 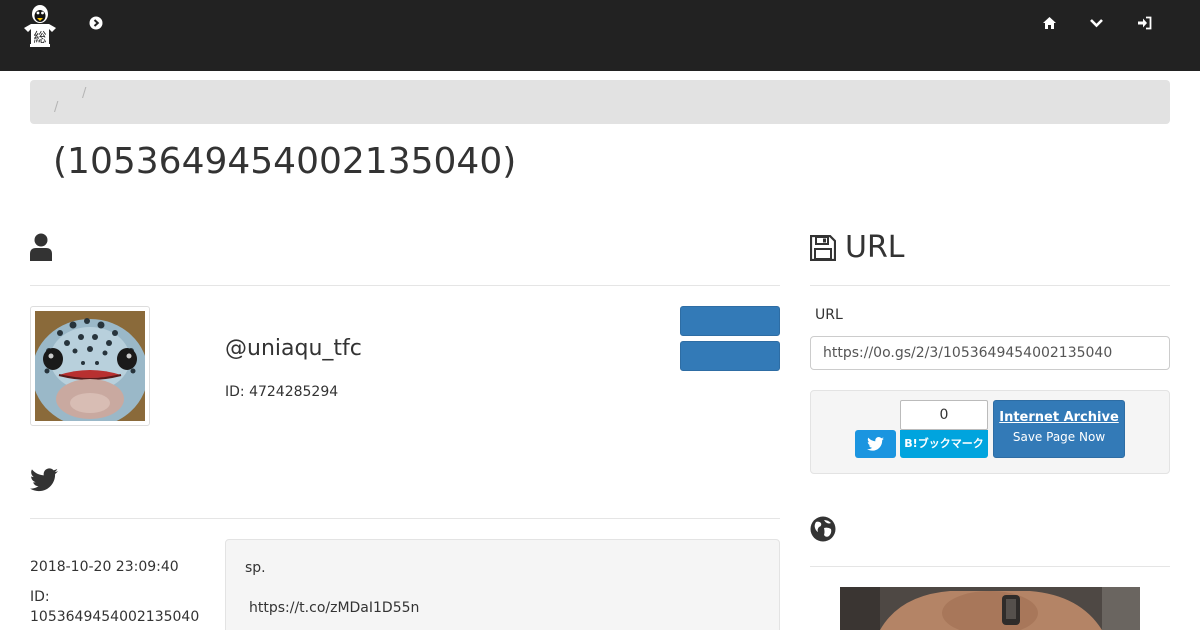 What do you see at coordinates (730, 321) in the screenshot?
I see `action-button-primary` at bounding box center [730, 321].